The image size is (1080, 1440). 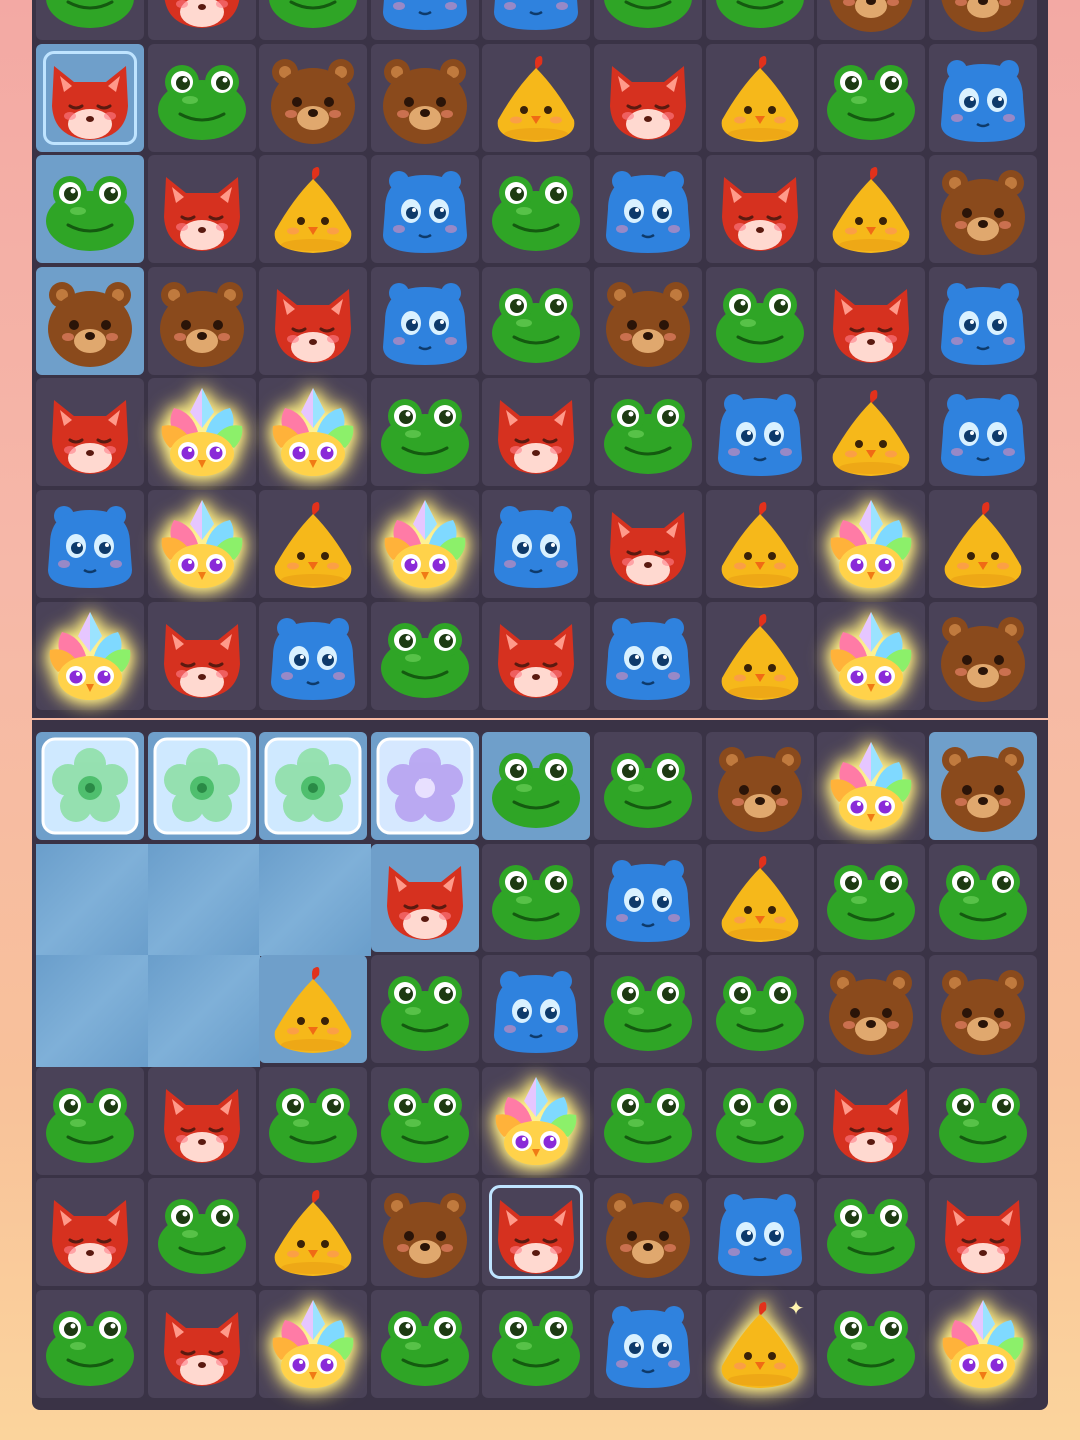 I want to click on bottom-cell-r1-c2, so click(x=315, y=899).